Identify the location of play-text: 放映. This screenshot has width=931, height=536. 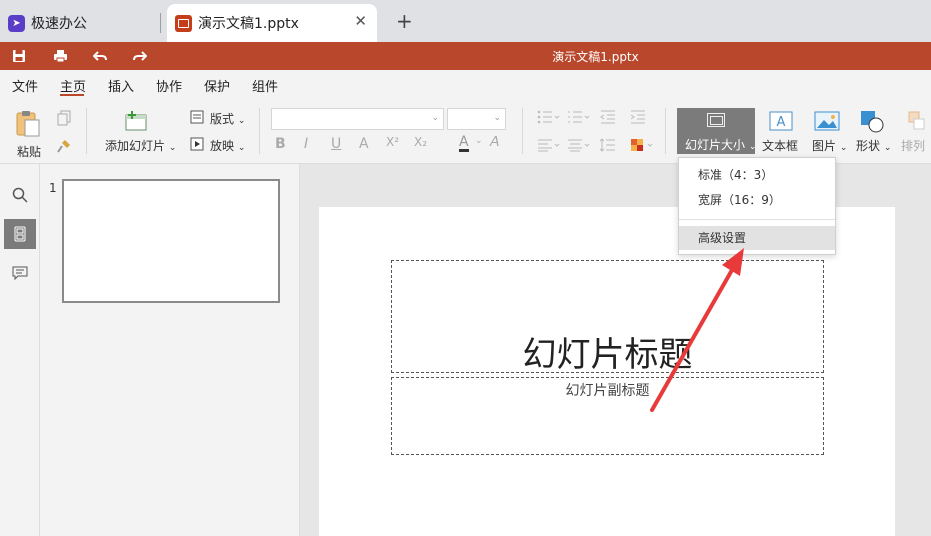
(222, 146).